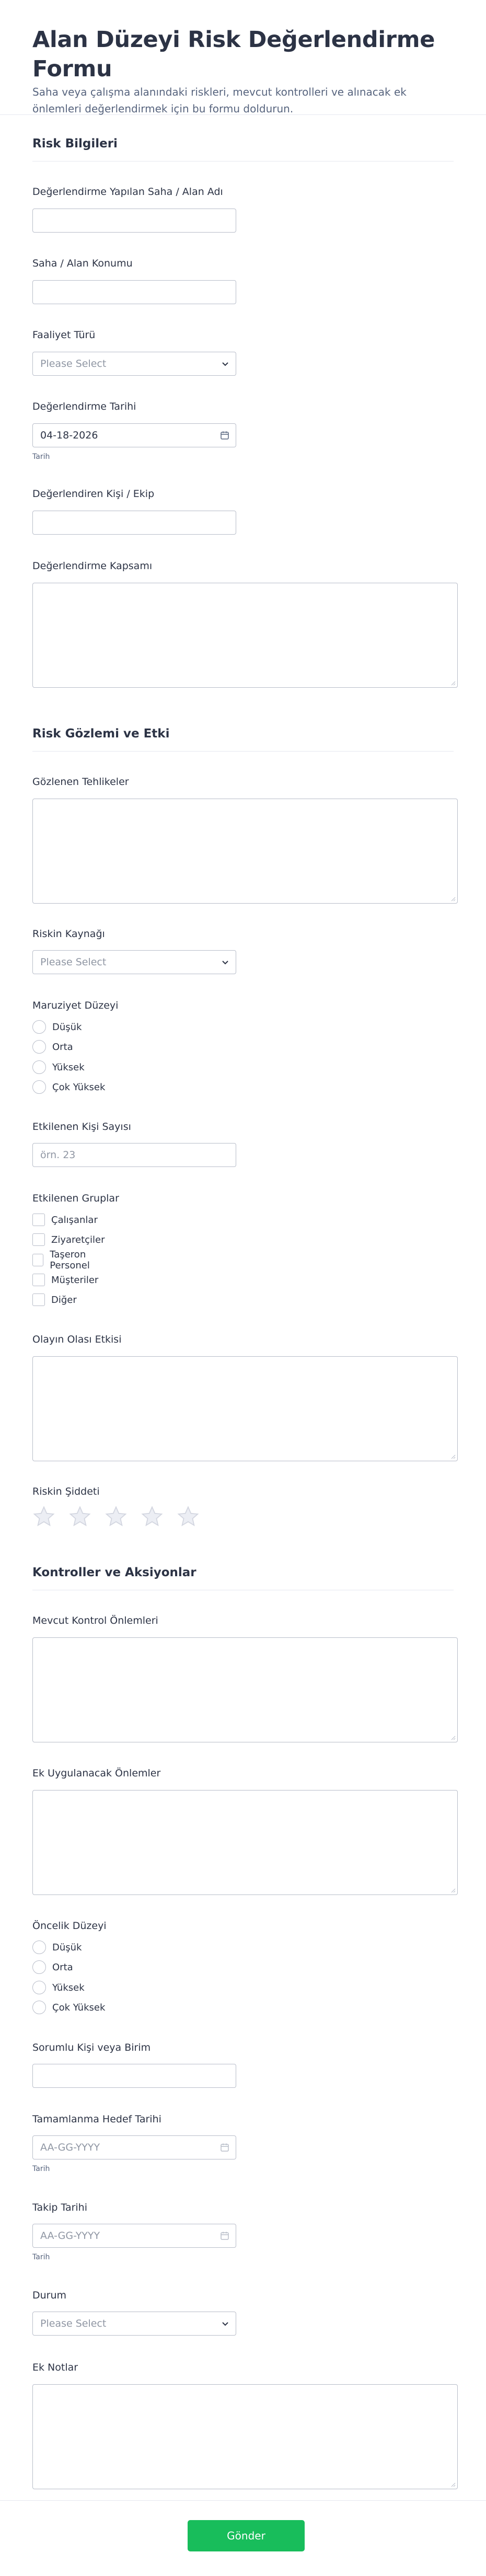 The height and width of the screenshot is (2576, 486). Describe the element at coordinates (75, 1280) in the screenshot. I see `checkbox-label: Müşteriler` at that location.